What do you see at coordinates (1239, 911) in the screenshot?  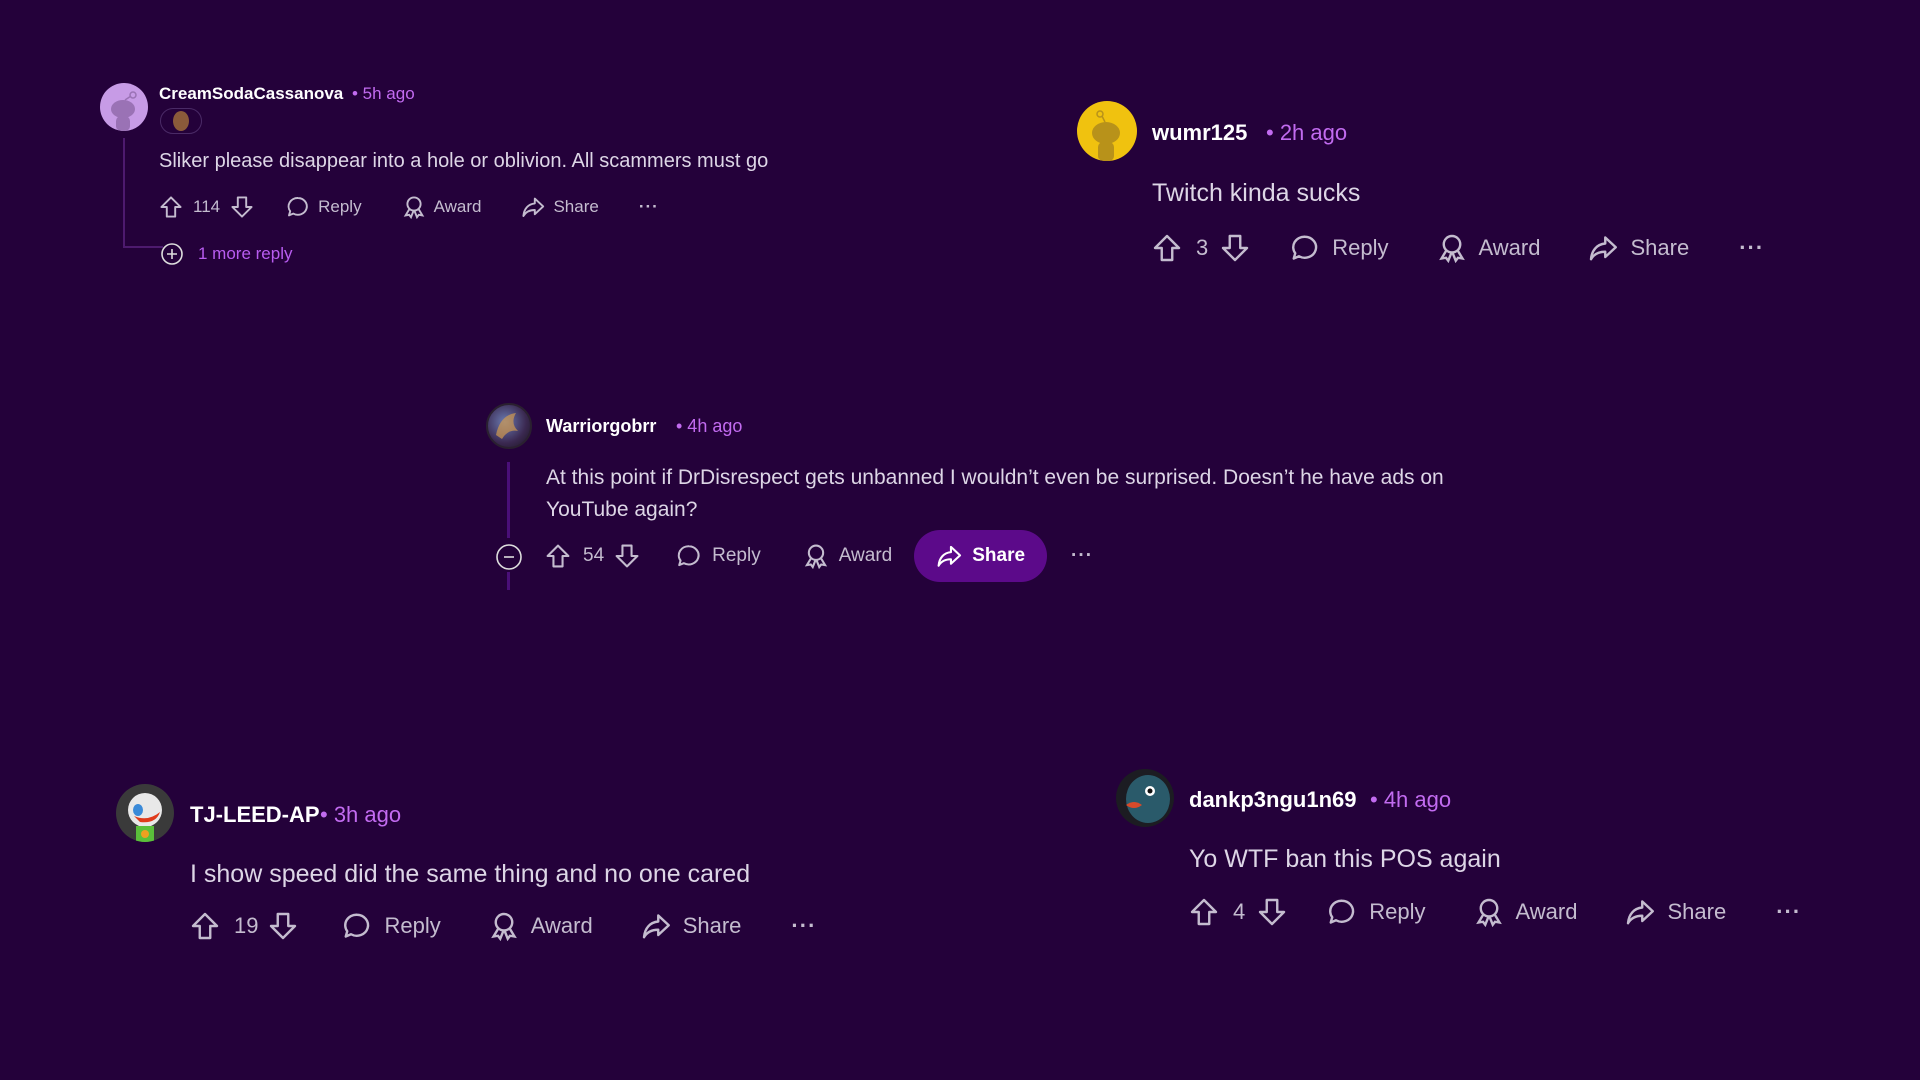 I see `vote-count: 4` at bounding box center [1239, 911].